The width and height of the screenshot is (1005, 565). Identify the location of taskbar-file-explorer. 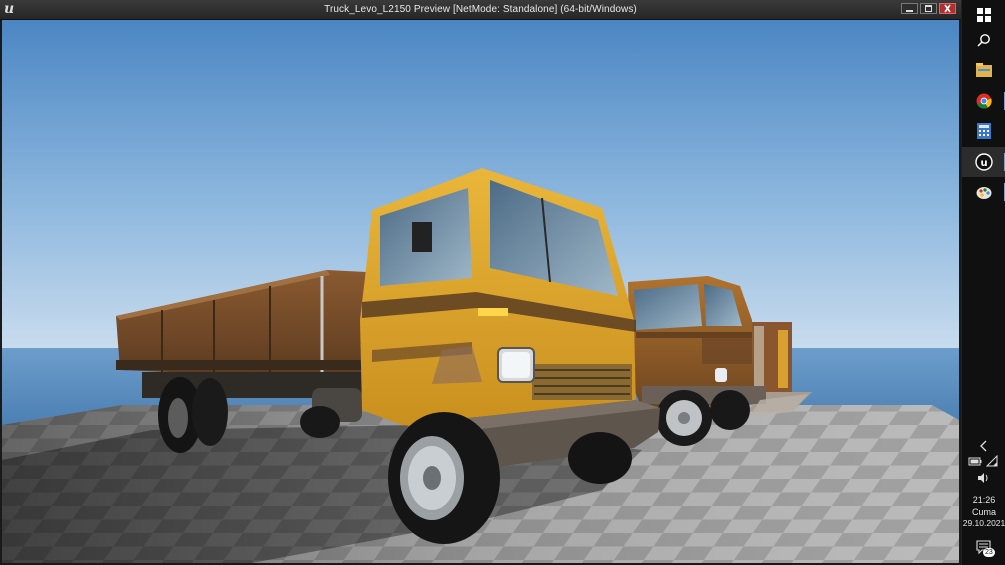
(983, 70).